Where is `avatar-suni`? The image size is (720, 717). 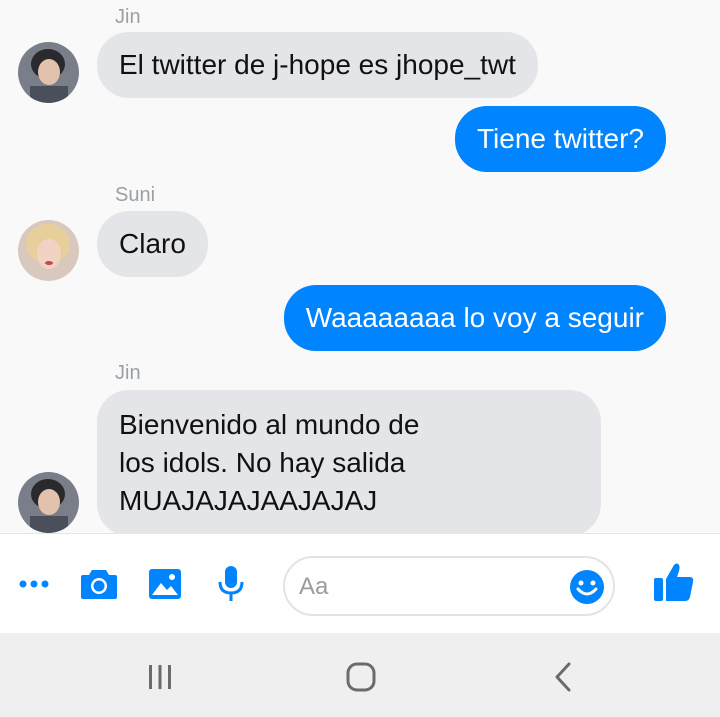 avatar-suni is located at coordinates (48, 250).